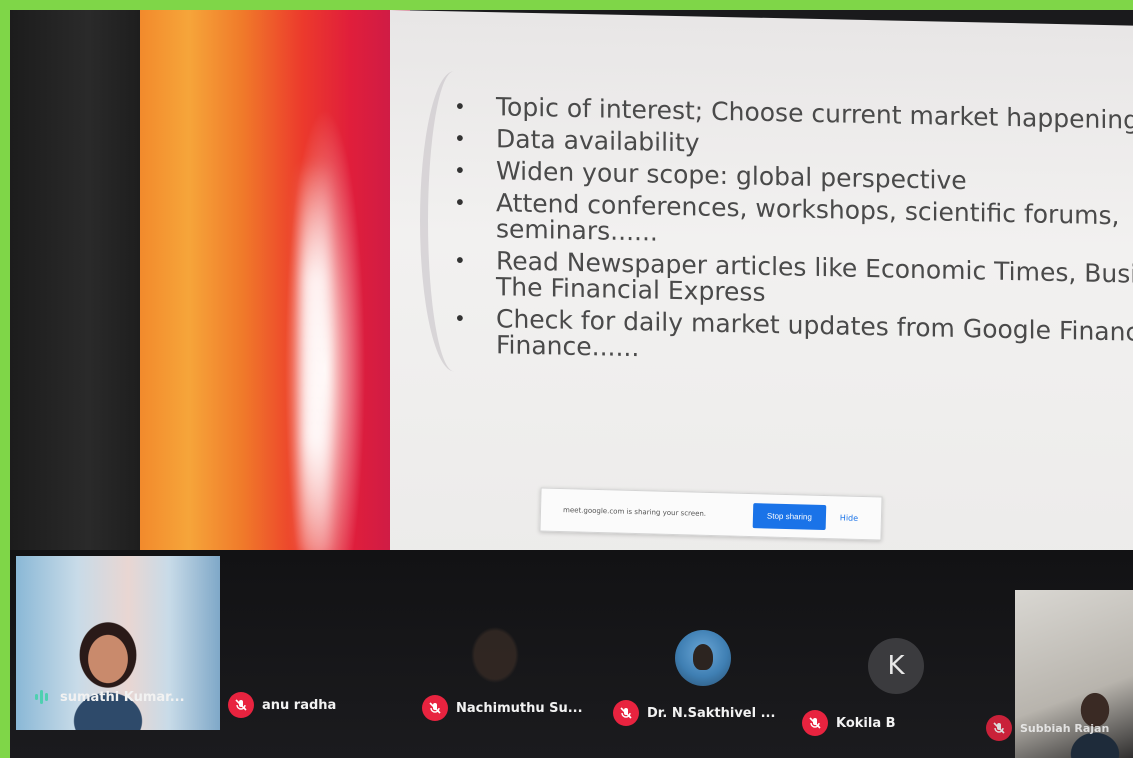 This screenshot has width=1133, height=758. I want to click on participant-name: Subbiah Rajan, so click(1065, 728).